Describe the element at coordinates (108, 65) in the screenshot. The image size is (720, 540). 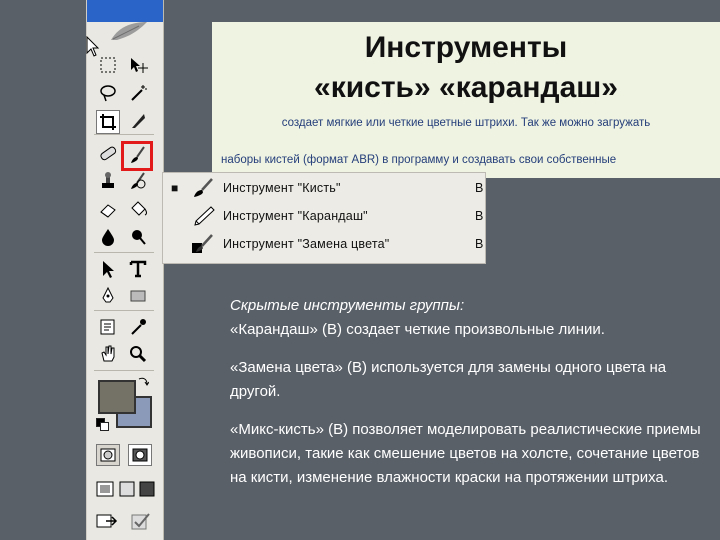
I see `marquee-tool-icon` at that location.